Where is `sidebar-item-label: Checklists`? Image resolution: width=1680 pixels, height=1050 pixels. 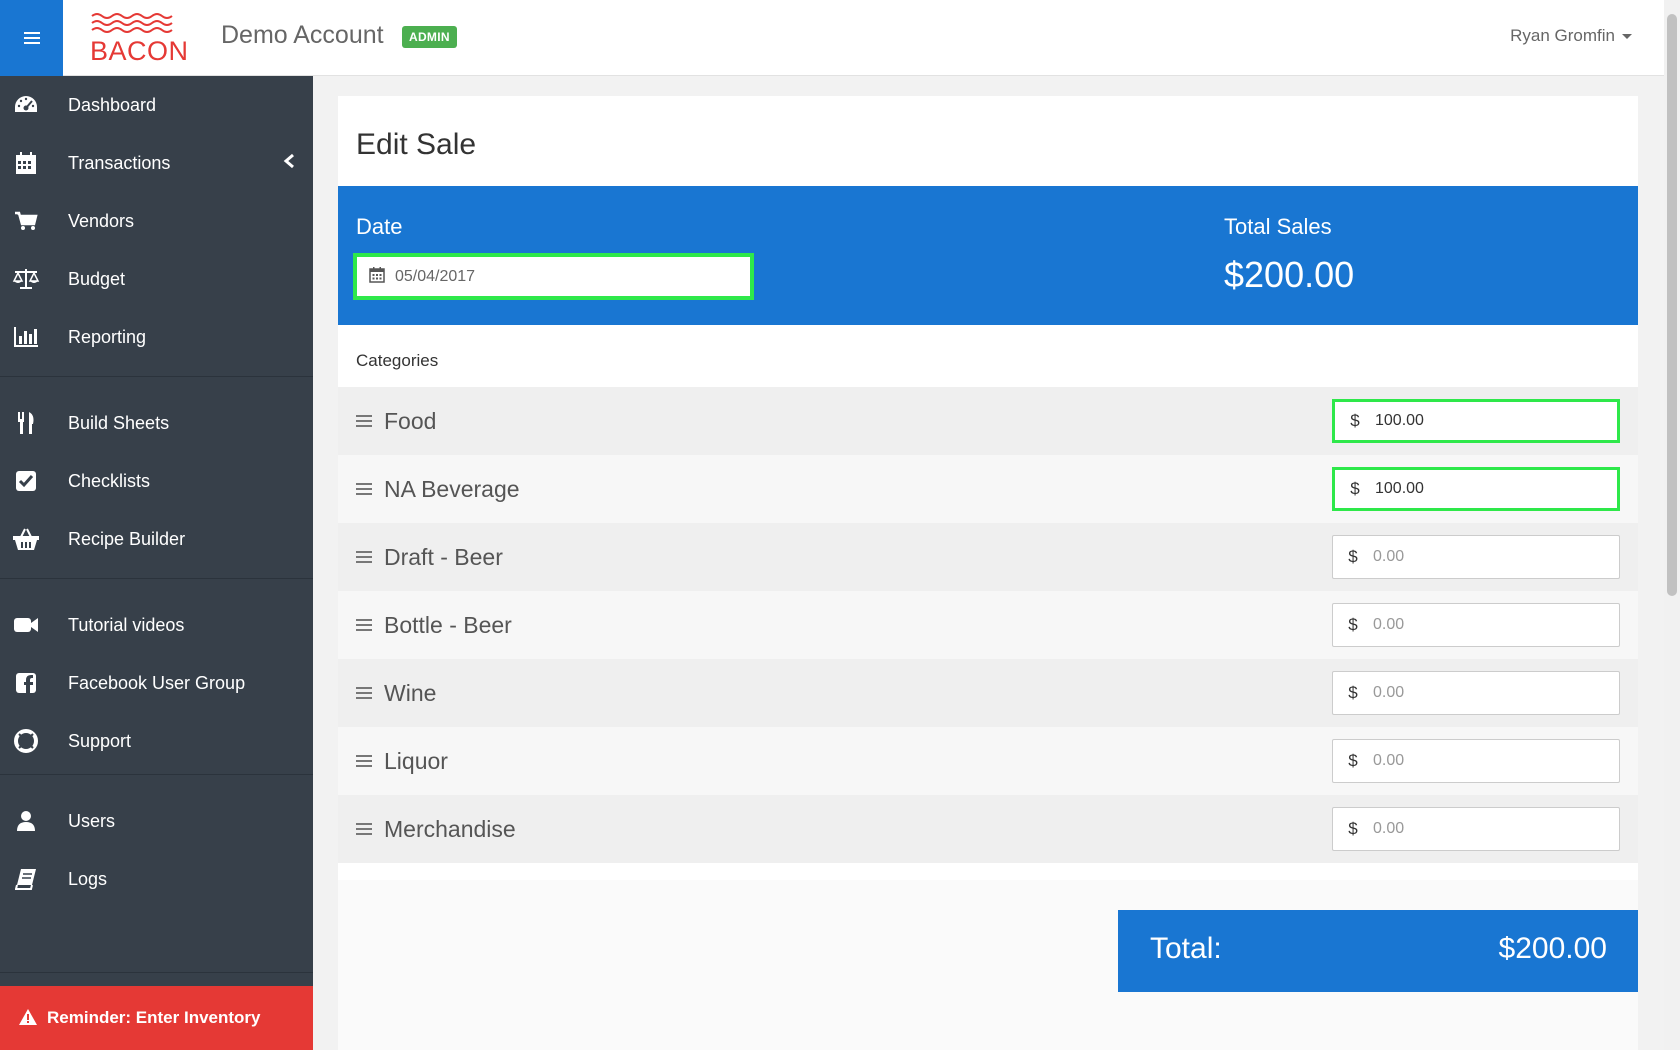
sidebar-item-label: Checklists is located at coordinates (109, 480).